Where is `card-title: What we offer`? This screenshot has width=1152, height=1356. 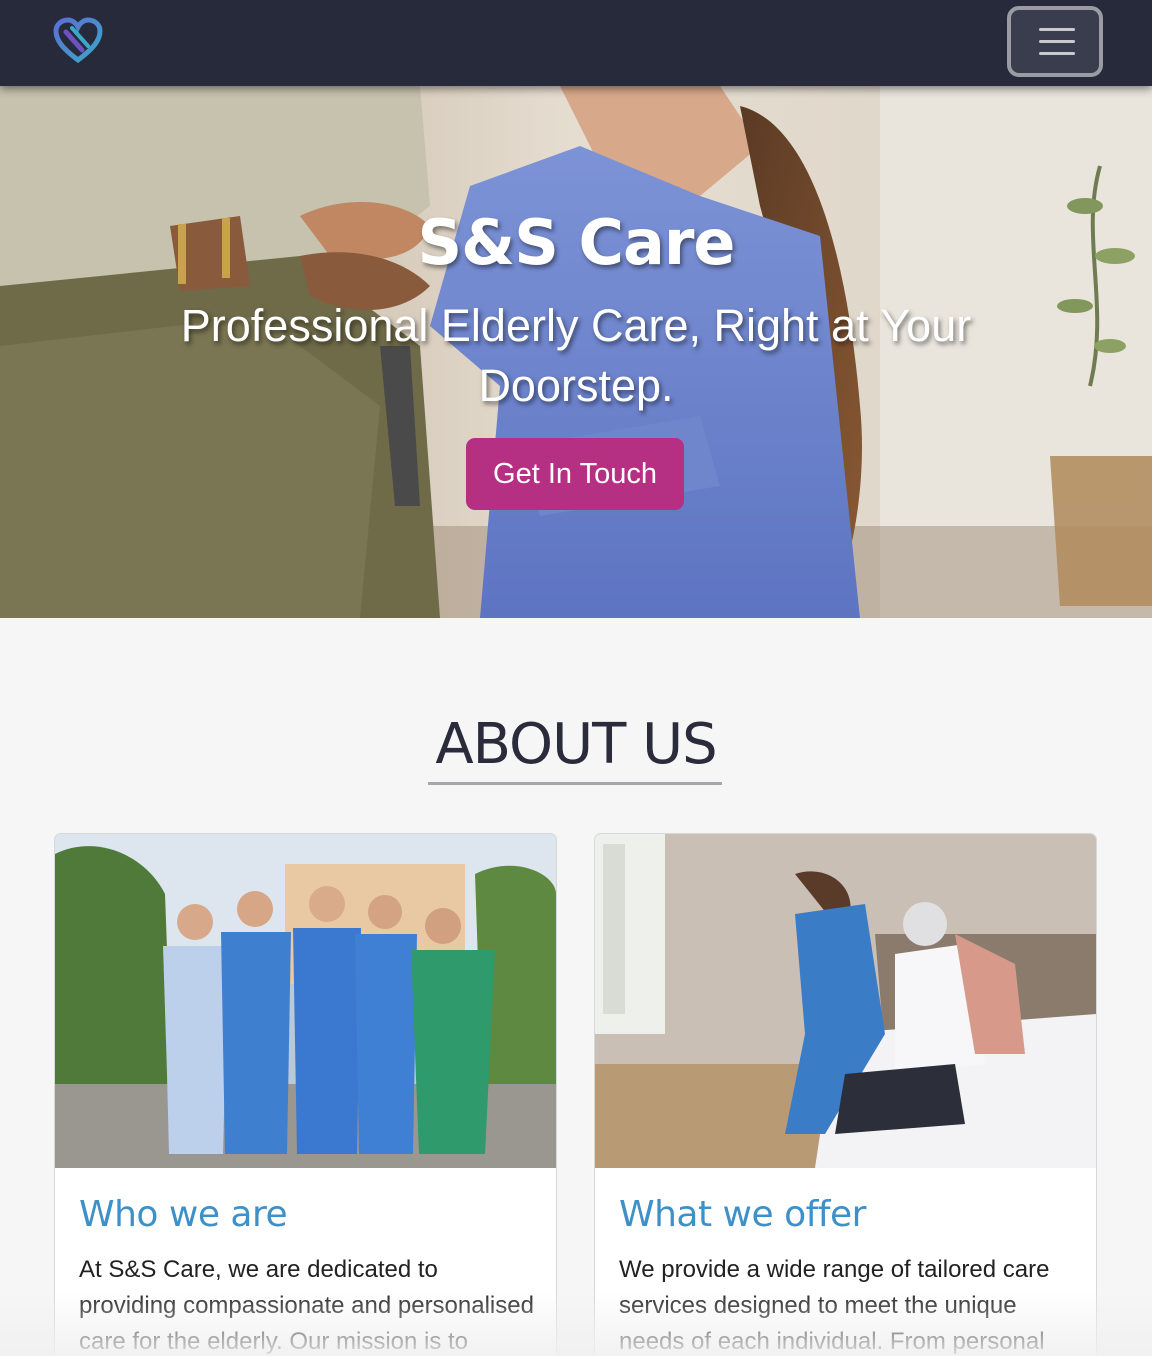
card-title: What we offer is located at coordinates (742, 1214).